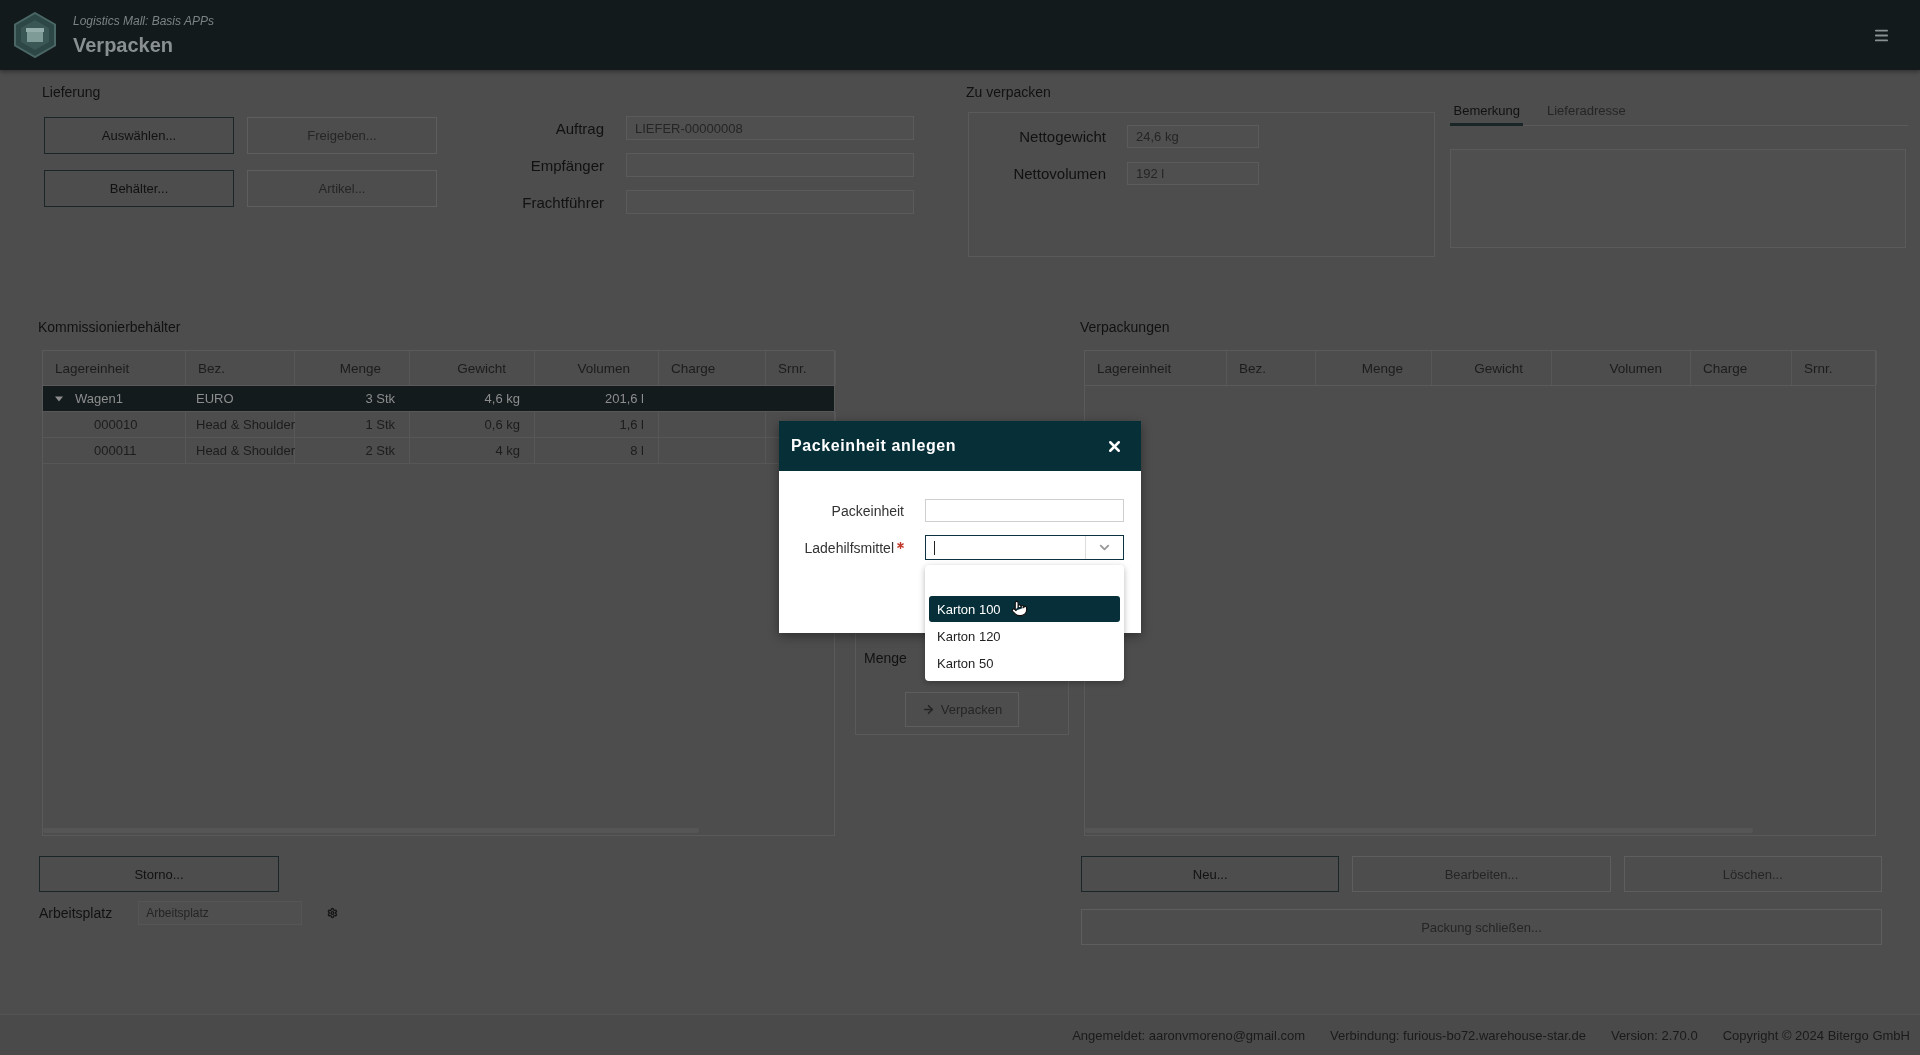 The image size is (1920, 1055). What do you see at coordinates (579, 128) in the screenshot?
I see `form-label: Auftrag` at bounding box center [579, 128].